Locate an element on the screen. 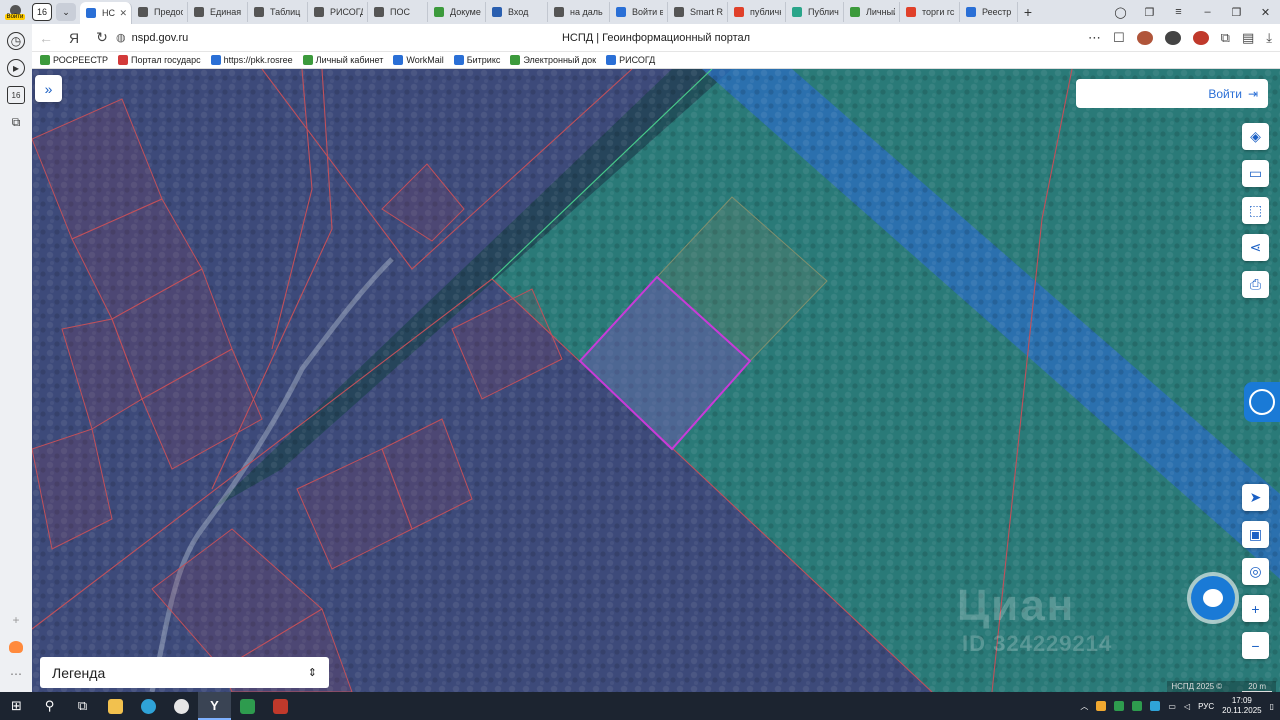 Image resolution: width=1280 pixels, height=720 pixels. layers-button: ◈ is located at coordinates (1255, 136).